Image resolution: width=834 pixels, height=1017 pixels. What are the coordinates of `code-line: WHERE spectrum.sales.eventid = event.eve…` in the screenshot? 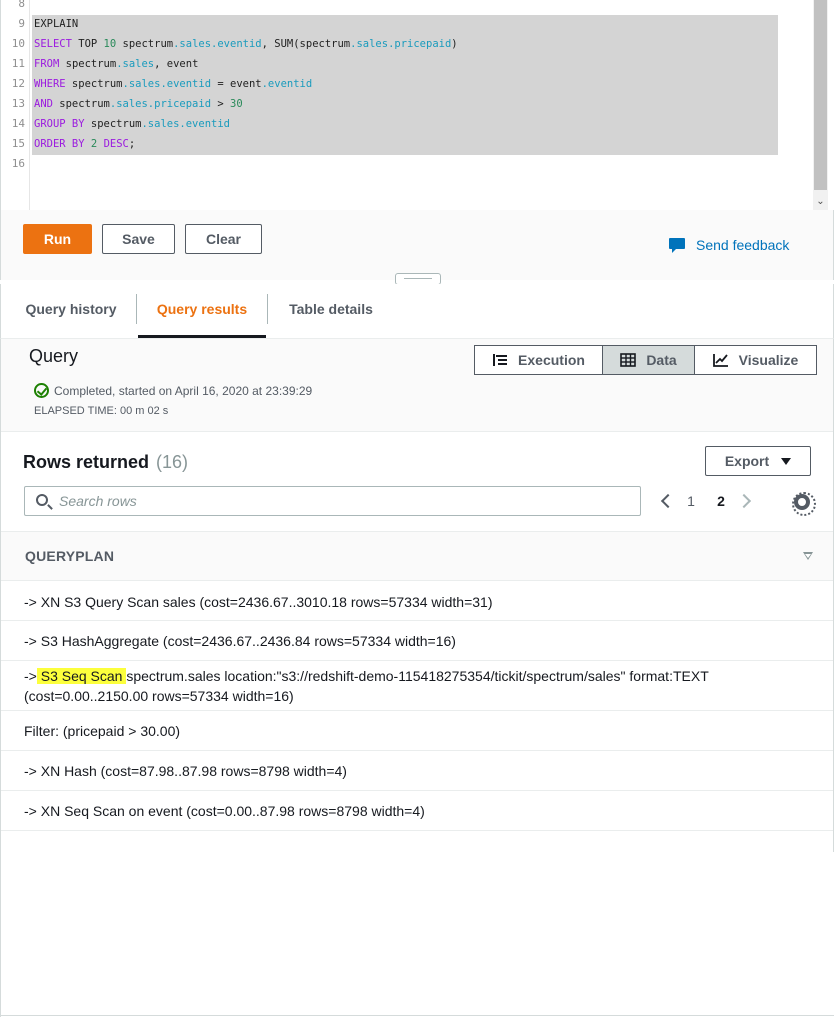 It's located at (173, 84).